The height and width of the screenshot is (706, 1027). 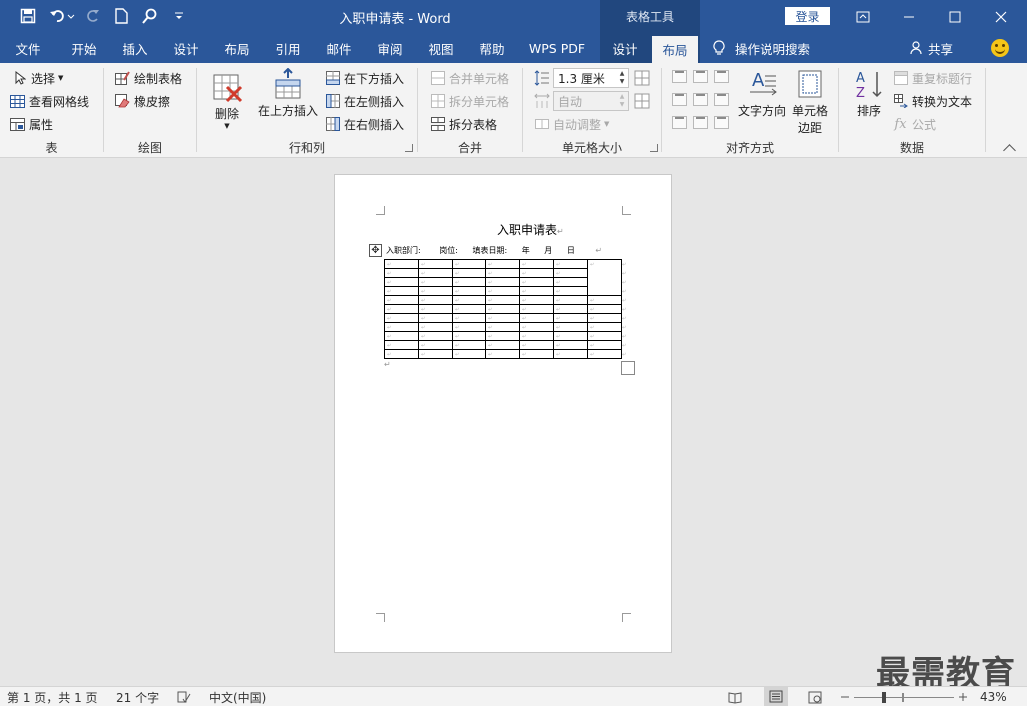 I want to click on formula-button: fx 公式, so click(x=914, y=124).